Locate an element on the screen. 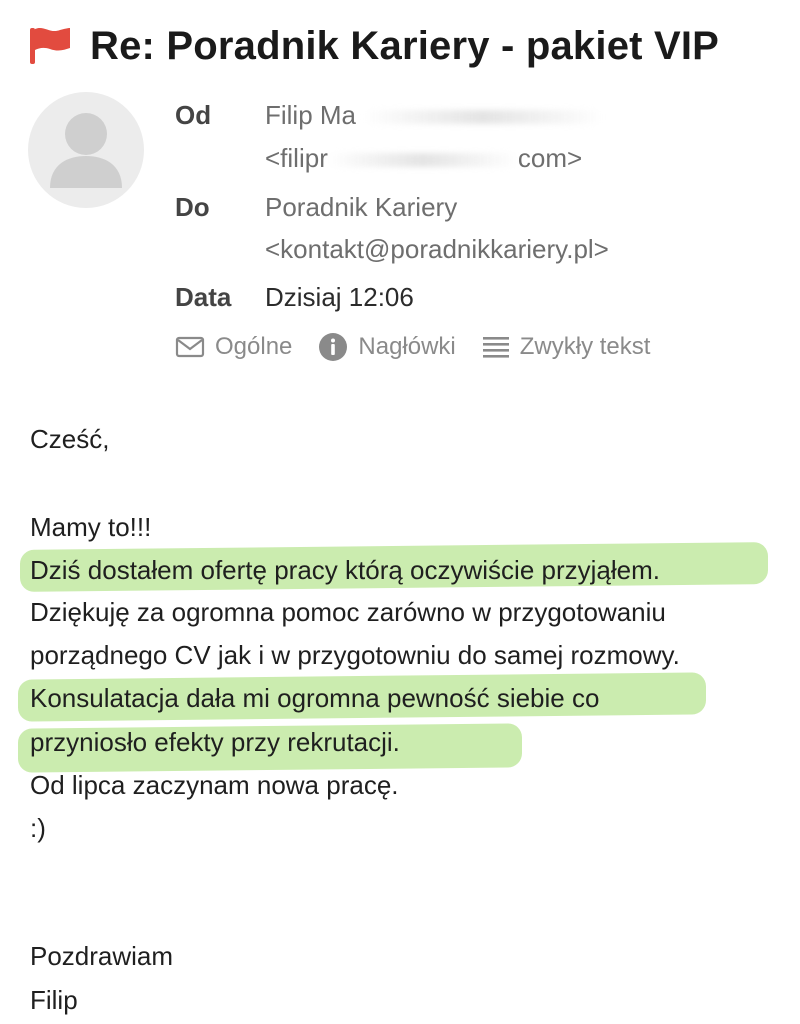 This screenshot has width=800, height=1024. to-label: Do is located at coordinates (192, 207).